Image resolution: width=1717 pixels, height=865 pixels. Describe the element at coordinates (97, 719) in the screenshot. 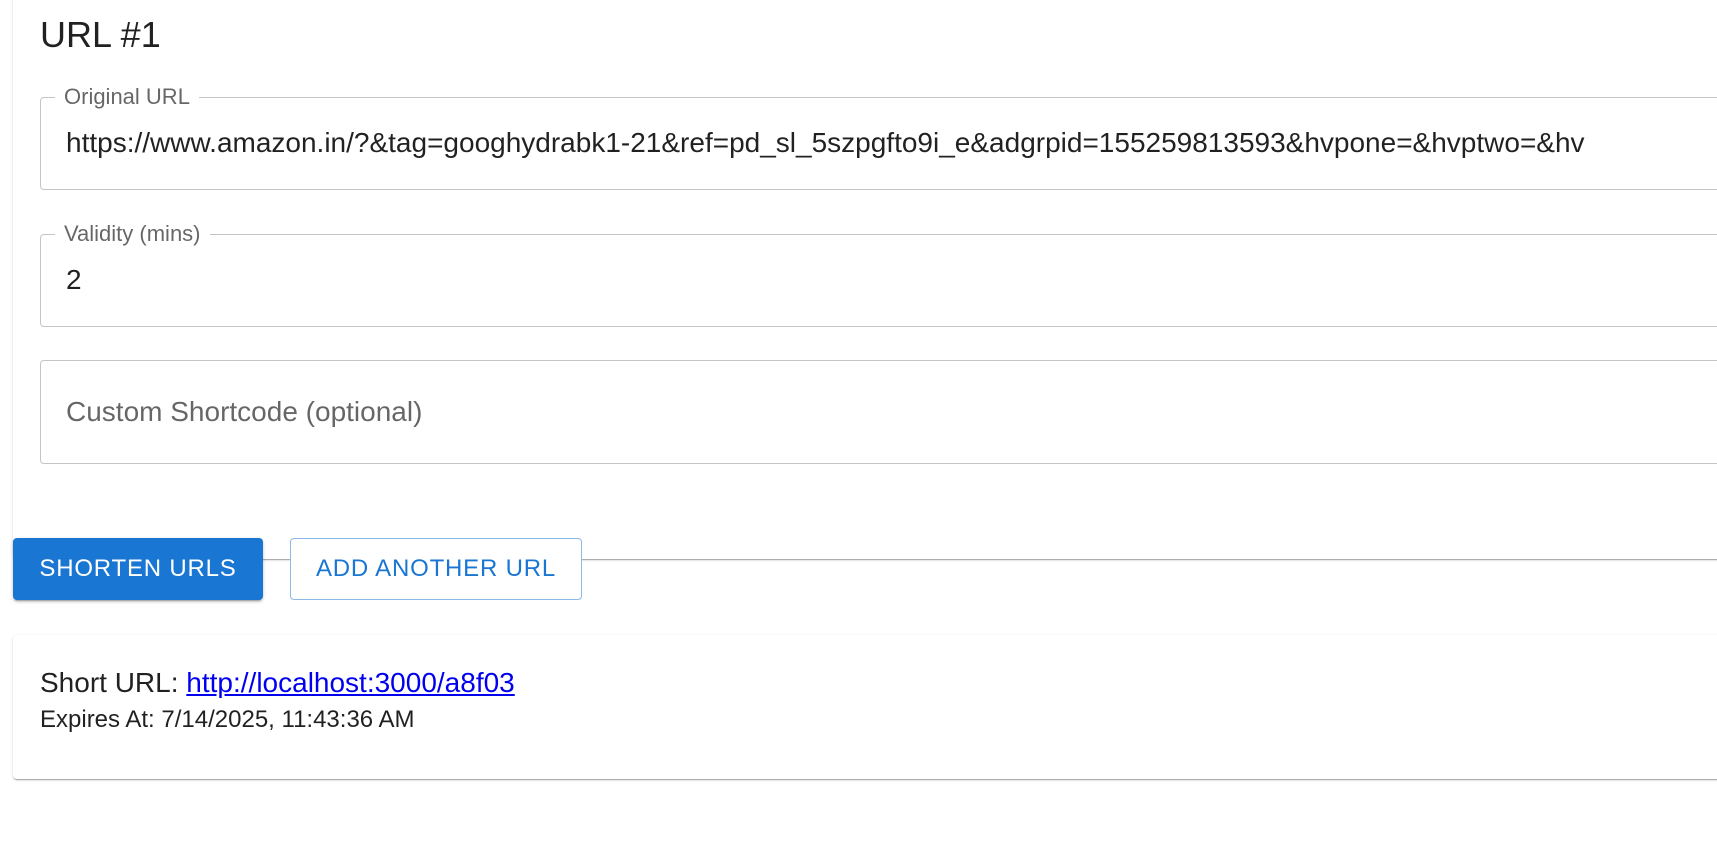

I see `expires-label: Expires At:` at that location.